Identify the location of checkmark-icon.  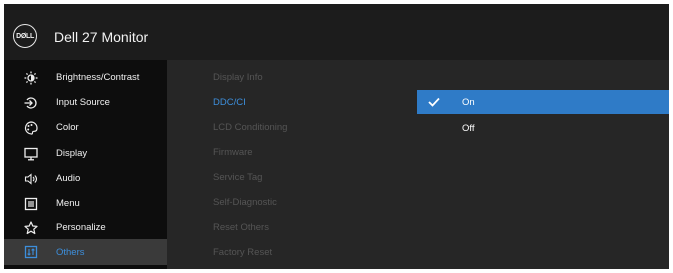
(434, 102).